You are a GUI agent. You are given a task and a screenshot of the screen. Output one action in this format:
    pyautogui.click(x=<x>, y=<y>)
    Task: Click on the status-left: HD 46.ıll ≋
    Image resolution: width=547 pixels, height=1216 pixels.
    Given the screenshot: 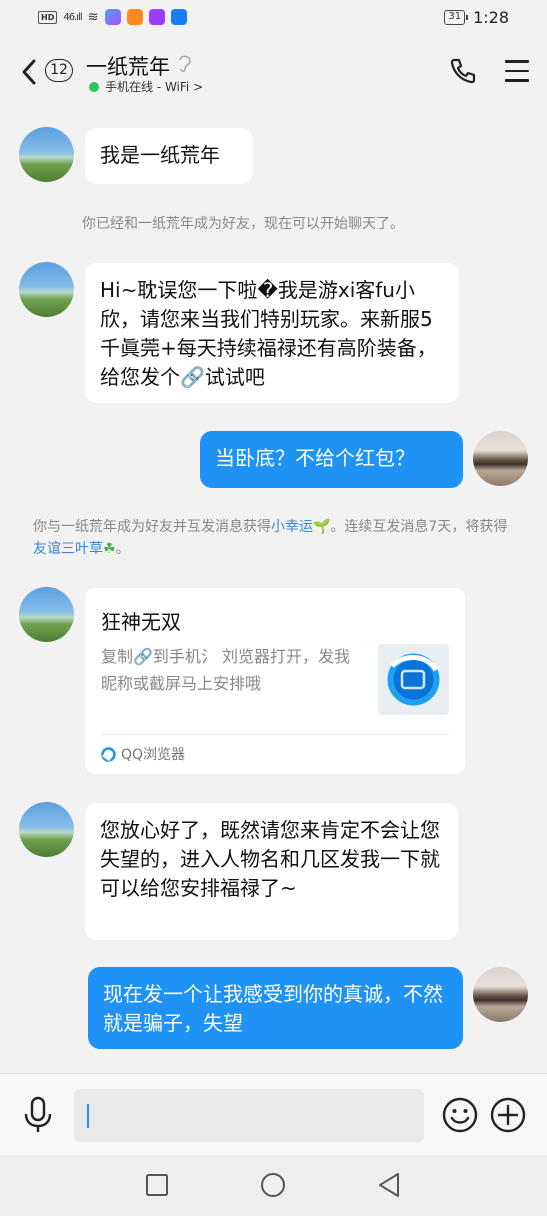 What is the action you would take?
    pyautogui.click(x=112, y=17)
    